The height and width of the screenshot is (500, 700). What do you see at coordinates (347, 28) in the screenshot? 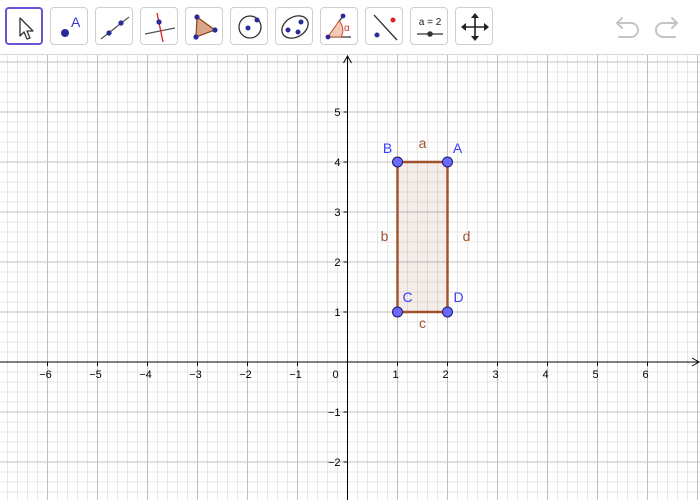
I see `angle-tool-label: α` at bounding box center [347, 28].